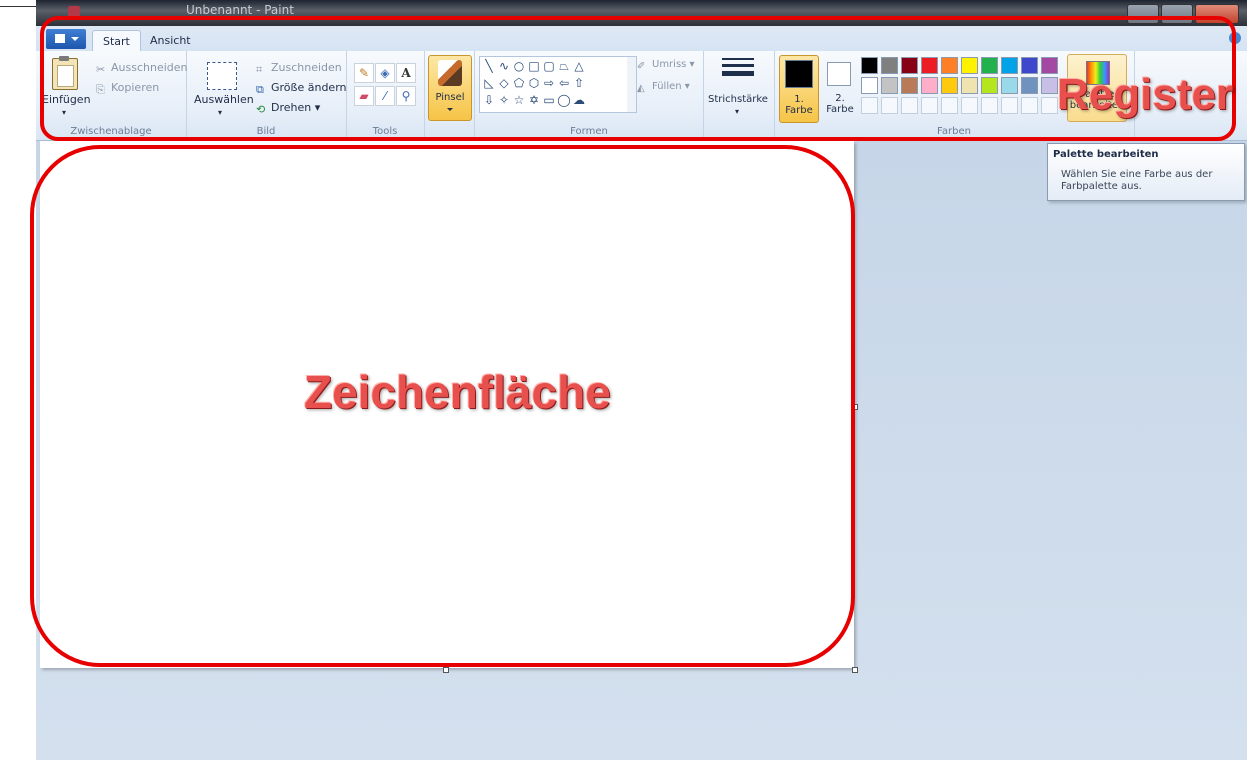 The image size is (1247, 760). I want to click on canvas-annotation-label: Zeichenfläche, so click(457, 392).